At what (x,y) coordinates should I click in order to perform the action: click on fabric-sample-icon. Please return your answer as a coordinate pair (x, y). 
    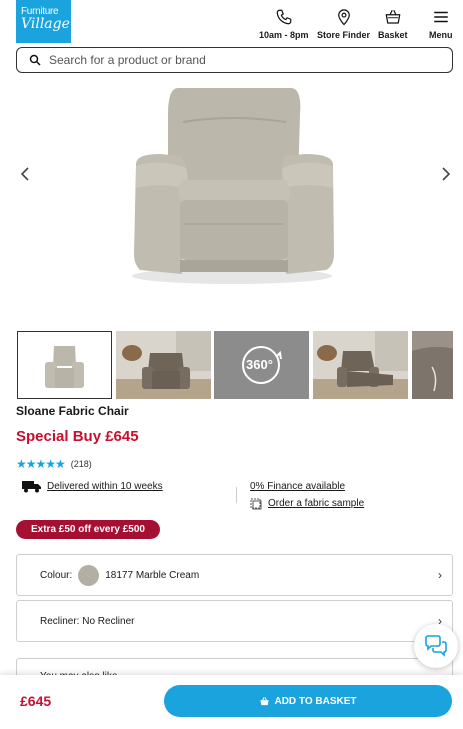
    Looking at the image, I should click on (256, 504).